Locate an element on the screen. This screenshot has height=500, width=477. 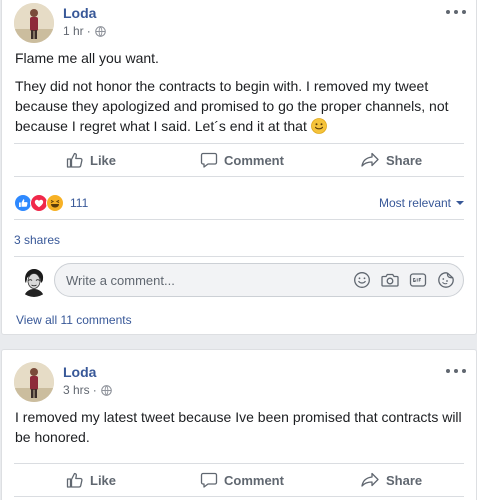
sort-comments-dropdown: Most relevant is located at coordinates (421, 203).